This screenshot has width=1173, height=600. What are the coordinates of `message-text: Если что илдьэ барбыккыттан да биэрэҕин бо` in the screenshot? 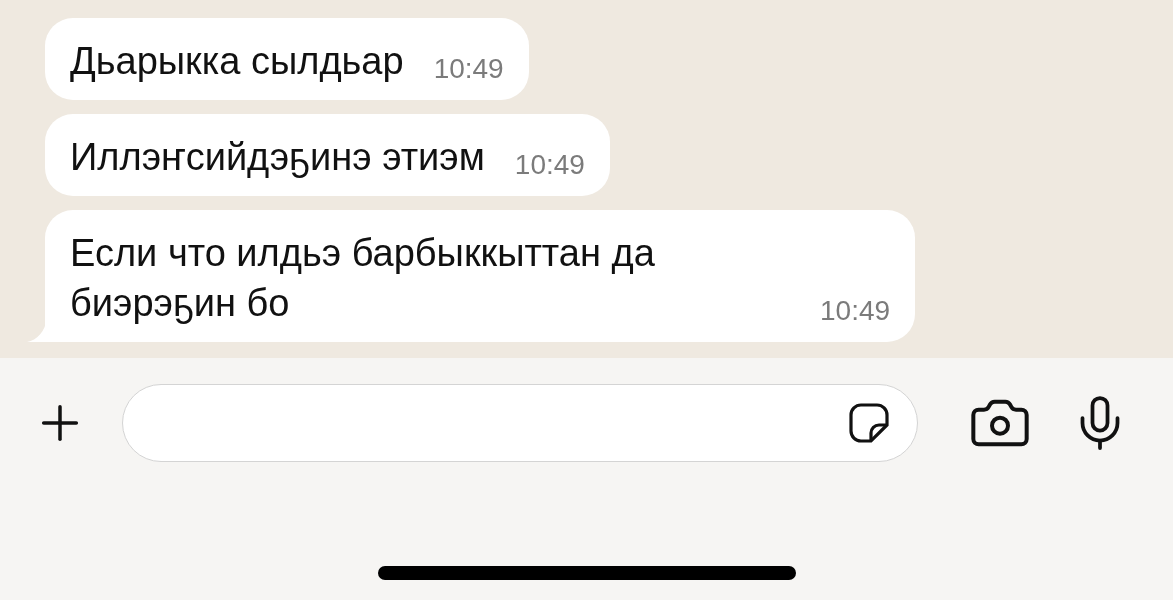 It's located at (363, 278).